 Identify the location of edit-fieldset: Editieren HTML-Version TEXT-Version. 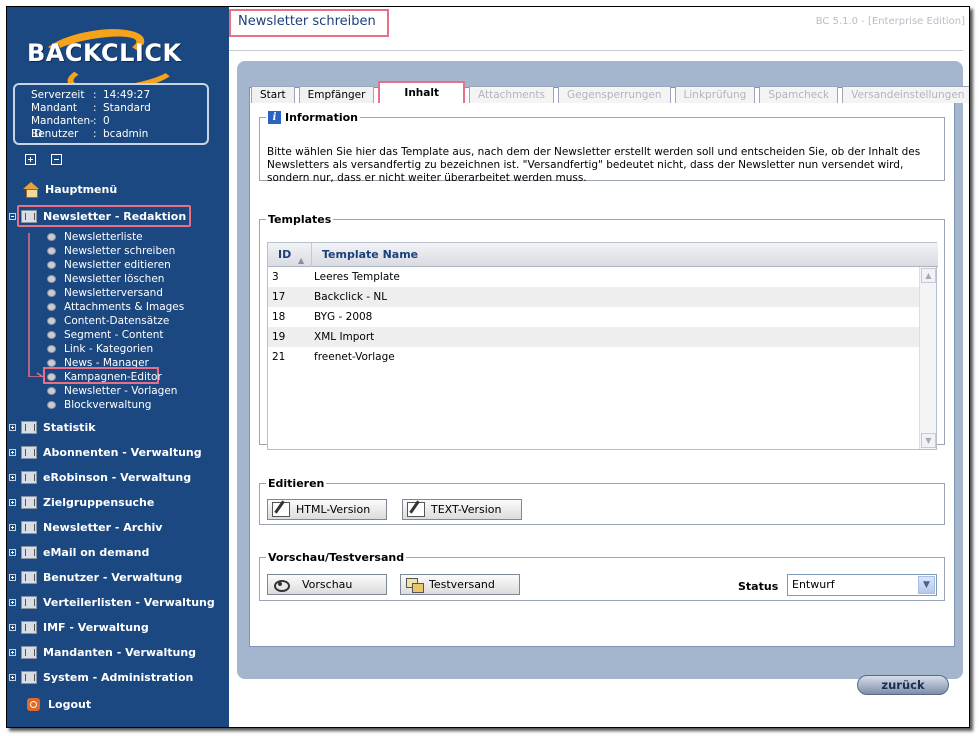
(602, 501).